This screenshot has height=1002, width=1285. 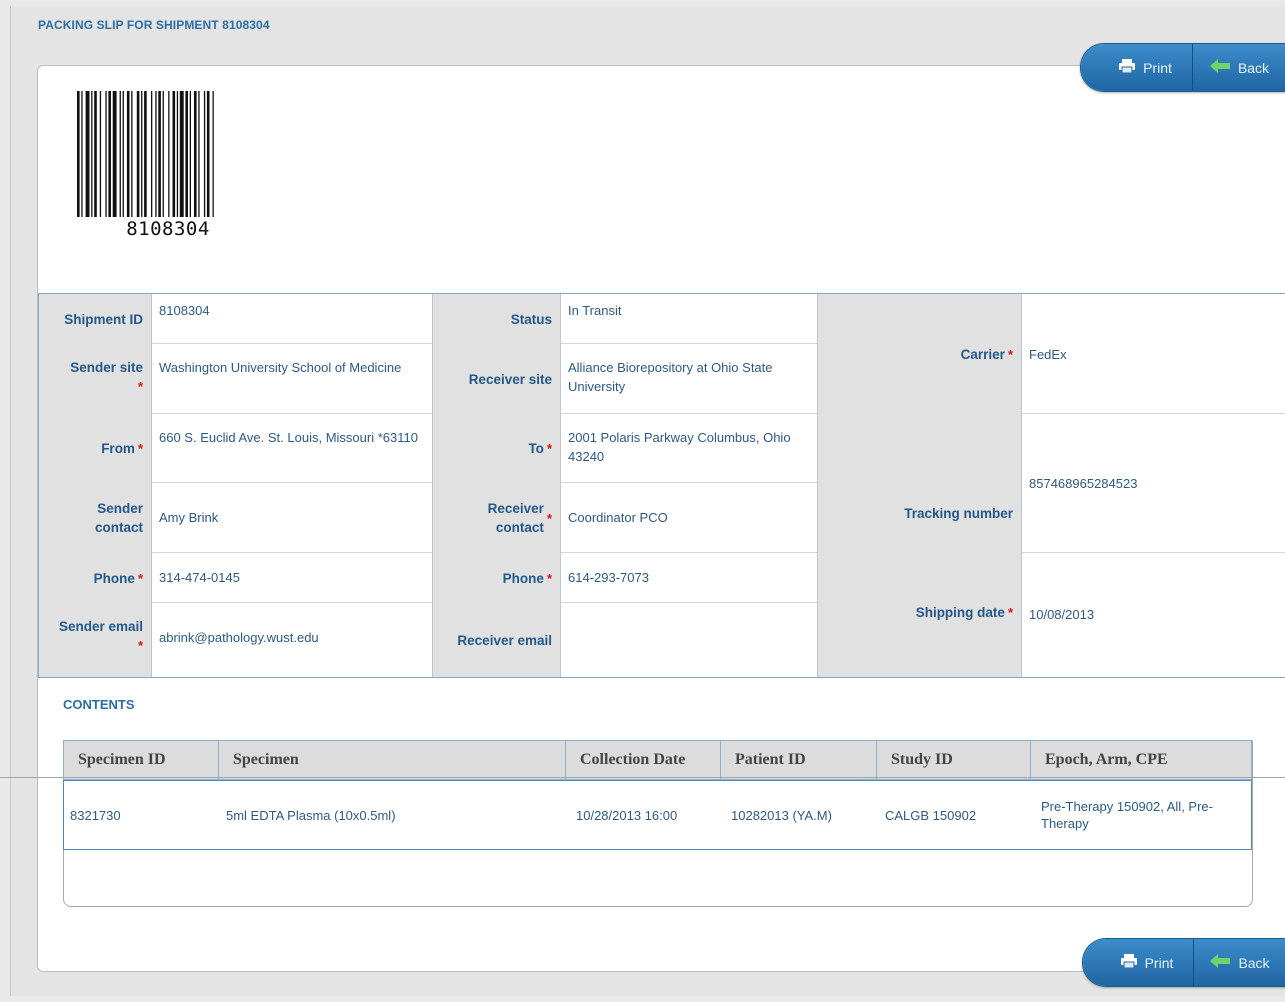 I want to click on receiver-phone-value: 614-293-7073, so click(x=688, y=578).